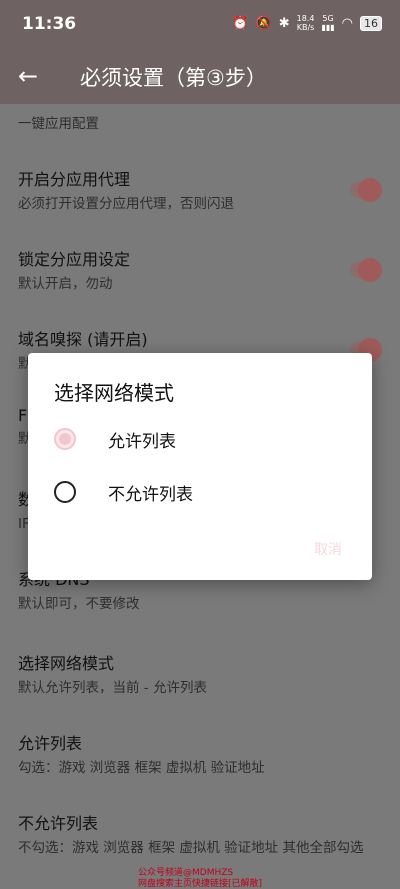 The width and height of the screenshot is (400, 889). Describe the element at coordinates (203, 674) in the screenshot. I see `list-item: 选择网络模式 默认允许列表，当前 - 允许列表` at that location.